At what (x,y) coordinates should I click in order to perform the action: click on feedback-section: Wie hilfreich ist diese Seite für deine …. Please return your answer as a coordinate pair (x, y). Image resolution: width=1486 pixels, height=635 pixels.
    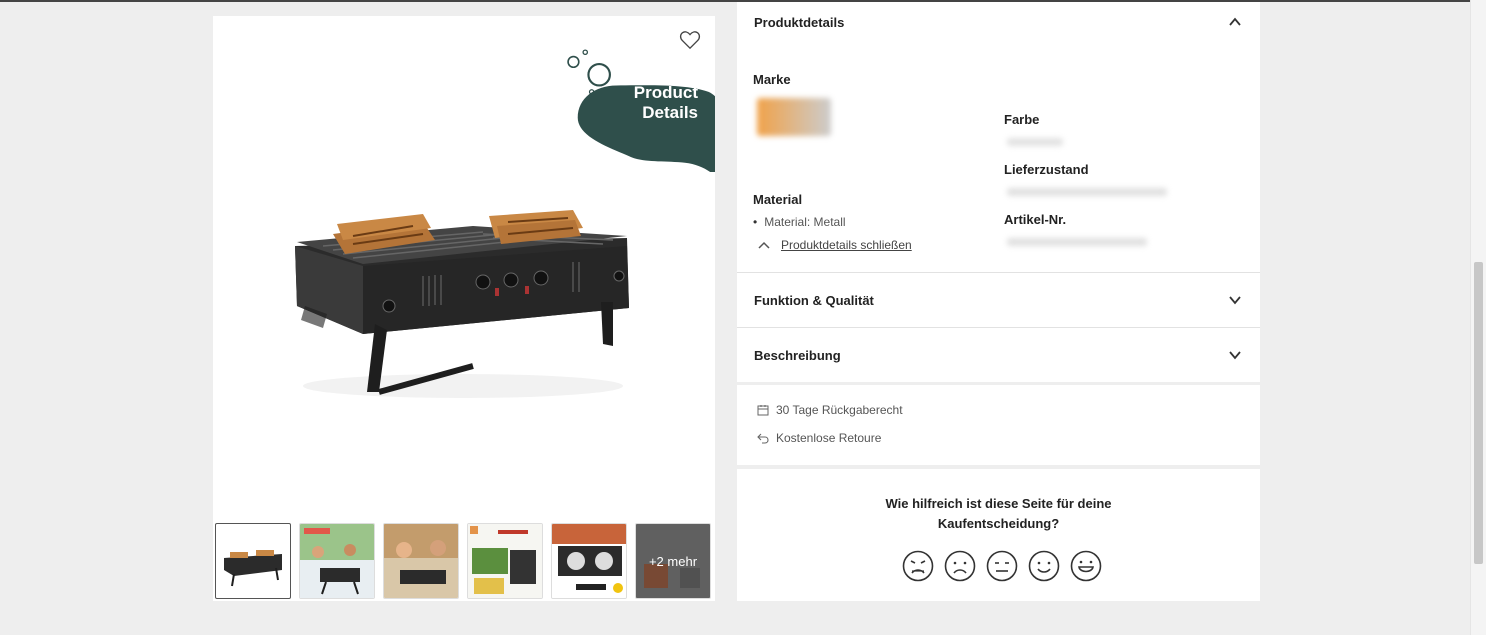
    Looking at the image, I should click on (998, 535).